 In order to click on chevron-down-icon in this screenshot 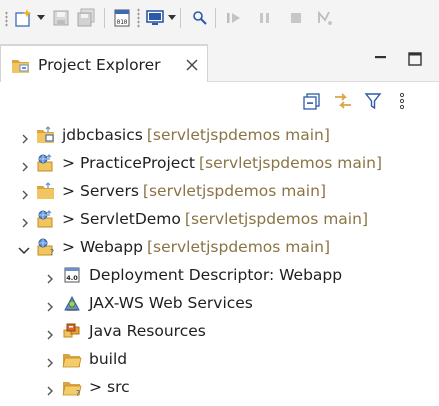, I will do `click(24, 248)`.